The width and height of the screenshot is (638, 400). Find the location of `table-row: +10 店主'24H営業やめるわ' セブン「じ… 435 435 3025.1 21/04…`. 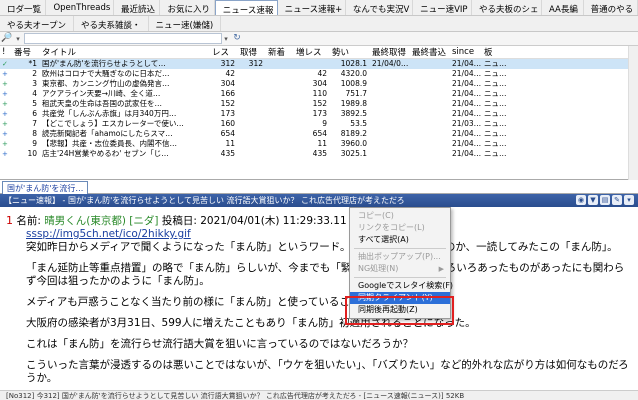

table-row: +10 店主'24H営業やめるわ' セブン「じ… 435 435 3025.1 21/04… is located at coordinates (319, 154).